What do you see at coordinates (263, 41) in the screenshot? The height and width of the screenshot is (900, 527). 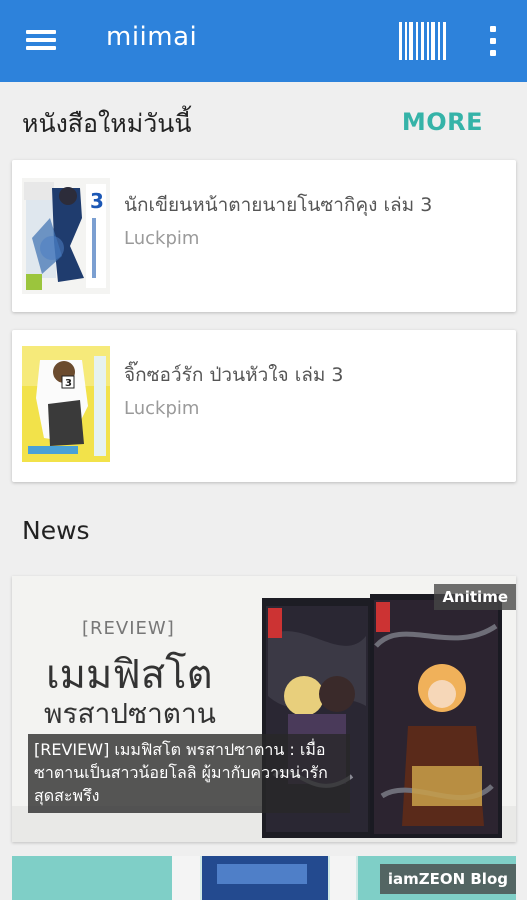 I see `app-bar: miimai` at bounding box center [263, 41].